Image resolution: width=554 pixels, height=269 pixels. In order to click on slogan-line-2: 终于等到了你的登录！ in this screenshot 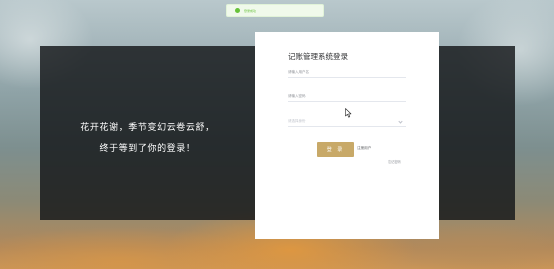, I will do `click(147, 149)`.